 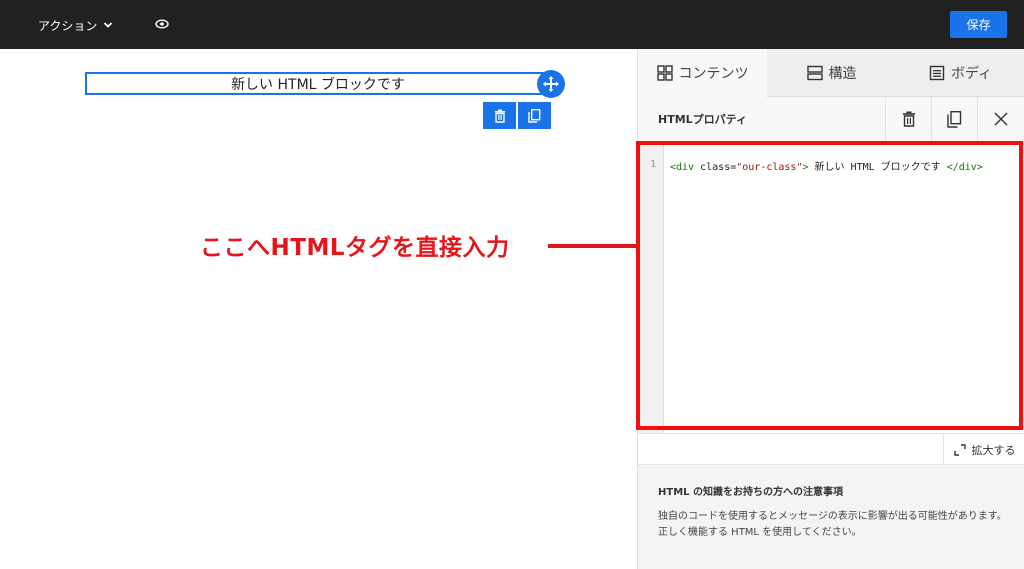 I want to click on panel-tabs: コンテンツ 構造 ボディ, so click(x=831, y=73).